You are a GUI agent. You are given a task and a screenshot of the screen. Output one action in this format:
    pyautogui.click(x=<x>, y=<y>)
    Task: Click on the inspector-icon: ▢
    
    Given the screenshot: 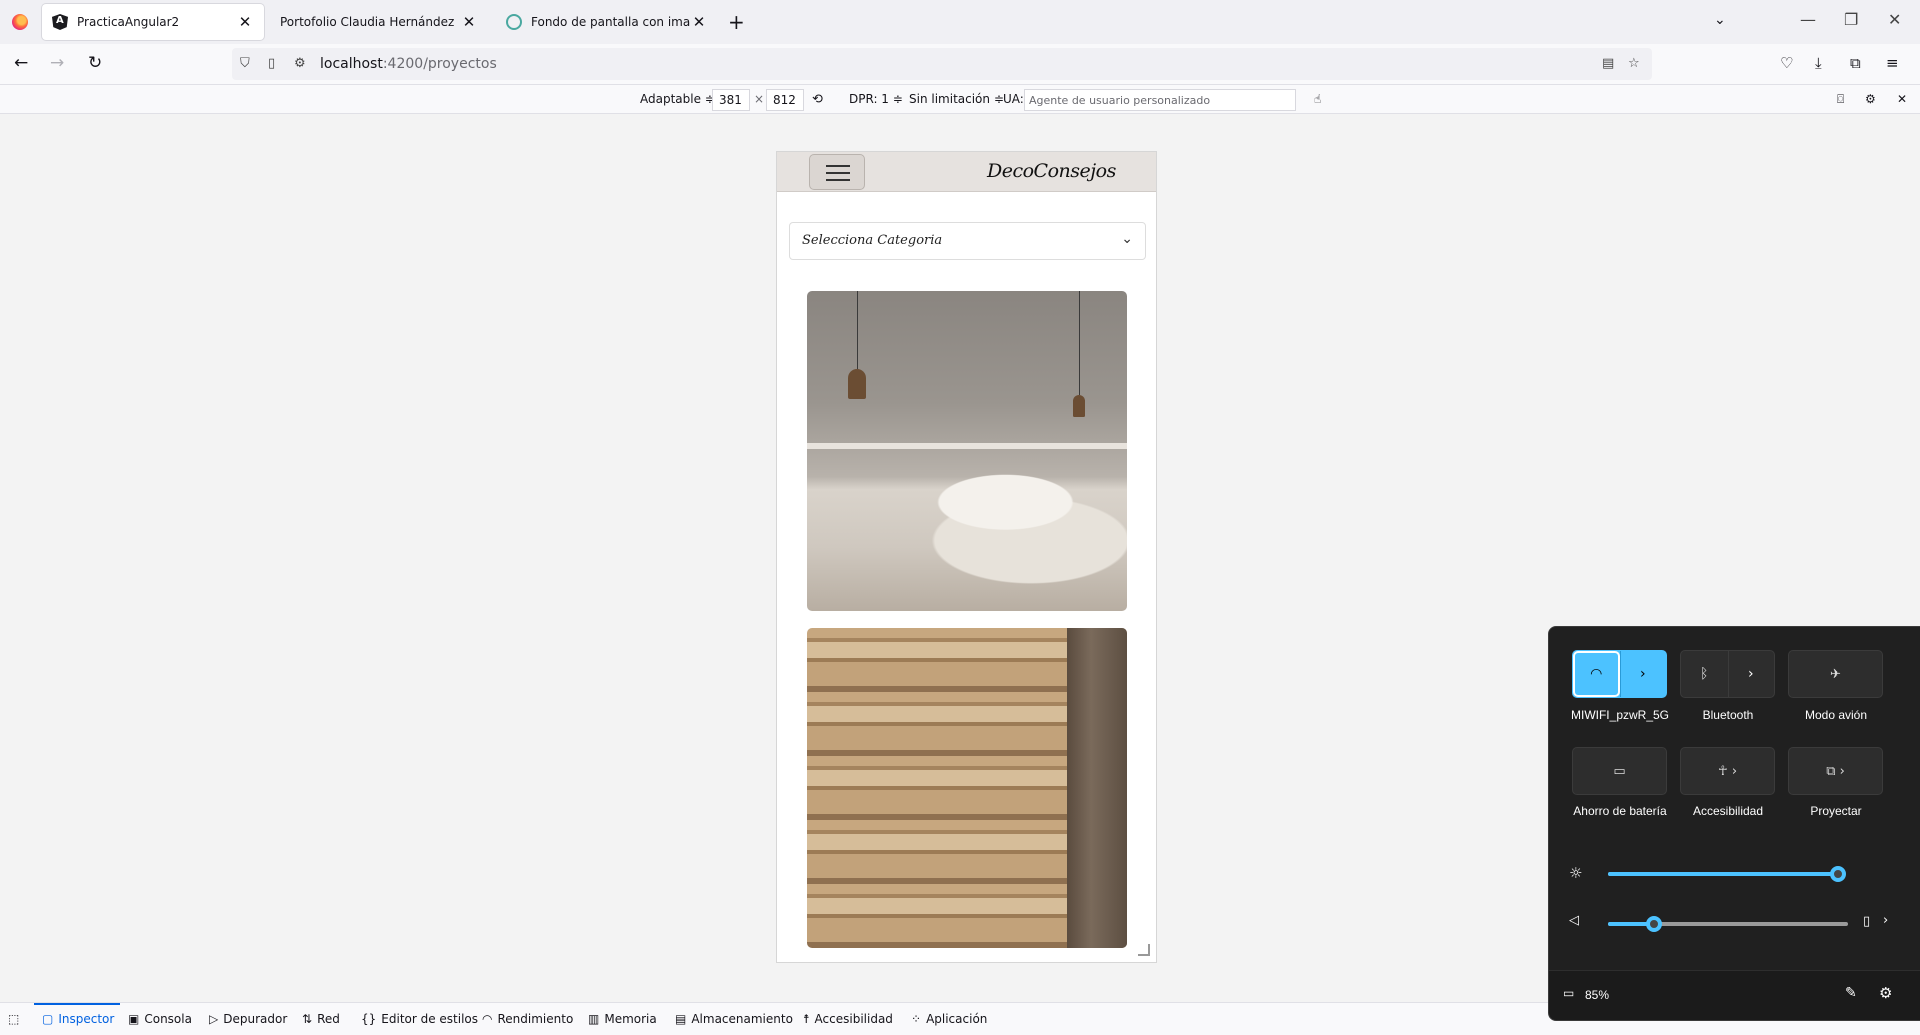 What is the action you would take?
    pyautogui.click(x=48, y=1019)
    